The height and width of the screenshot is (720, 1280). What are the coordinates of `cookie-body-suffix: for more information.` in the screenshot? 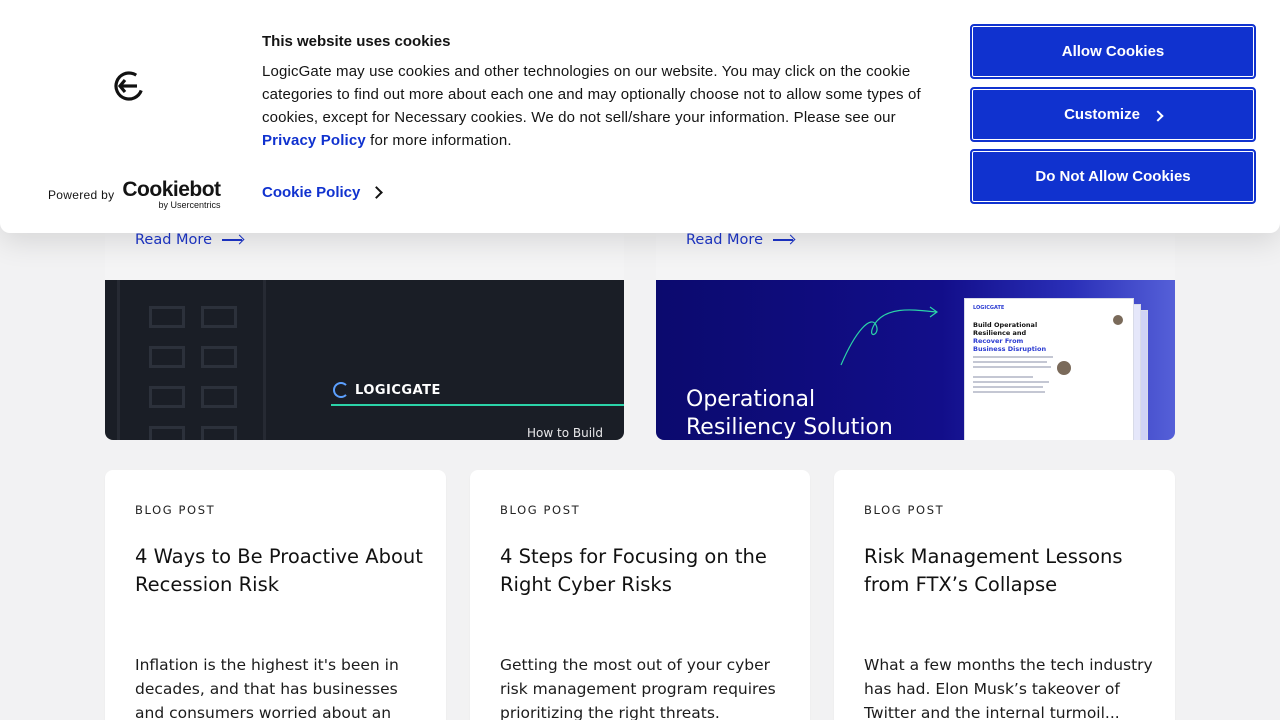 It's located at (438, 140).